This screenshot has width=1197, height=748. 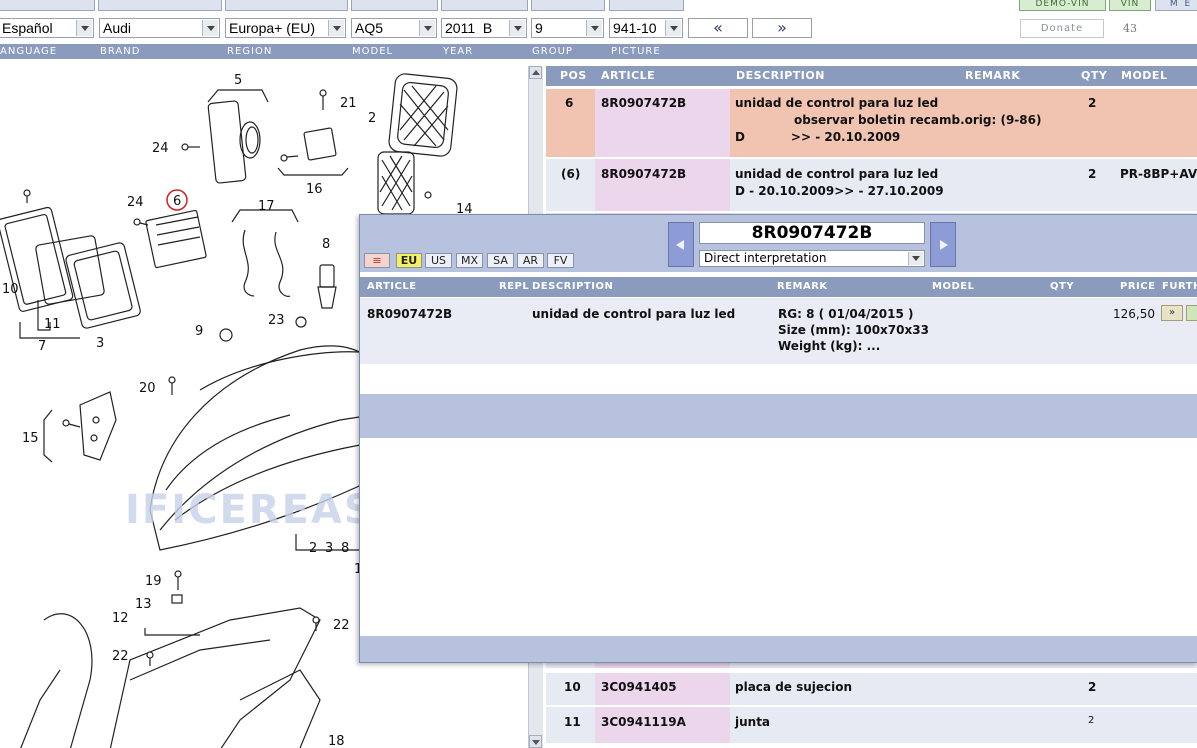 I want to click on callout-17: 17, so click(x=266, y=206).